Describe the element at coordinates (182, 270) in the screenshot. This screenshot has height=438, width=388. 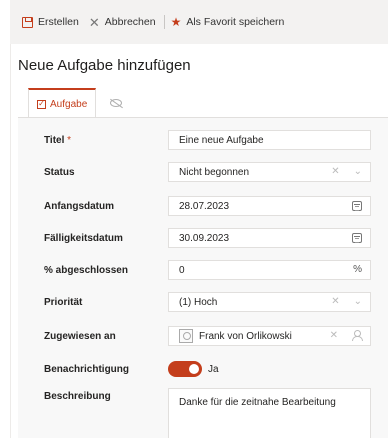
I see `percent-value: 0` at that location.